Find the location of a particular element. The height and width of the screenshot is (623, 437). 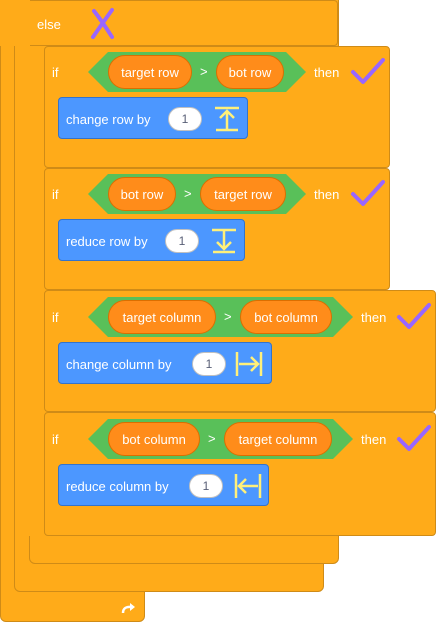

reduce-column-block: reduce column by 1 is located at coordinates (163, 485).